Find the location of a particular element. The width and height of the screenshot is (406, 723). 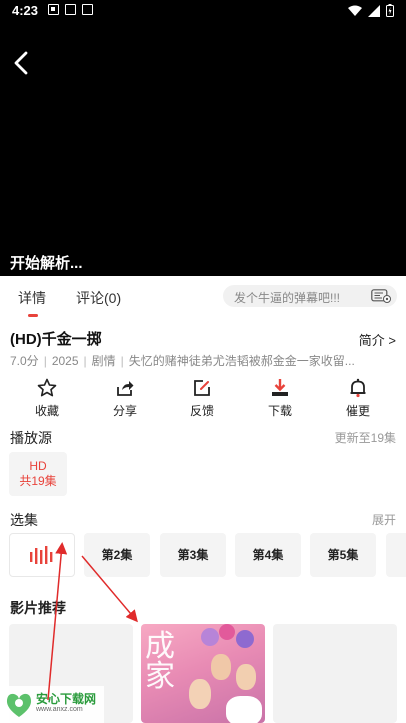

episode-section-title: 选集 is located at coordinates (24, 520).